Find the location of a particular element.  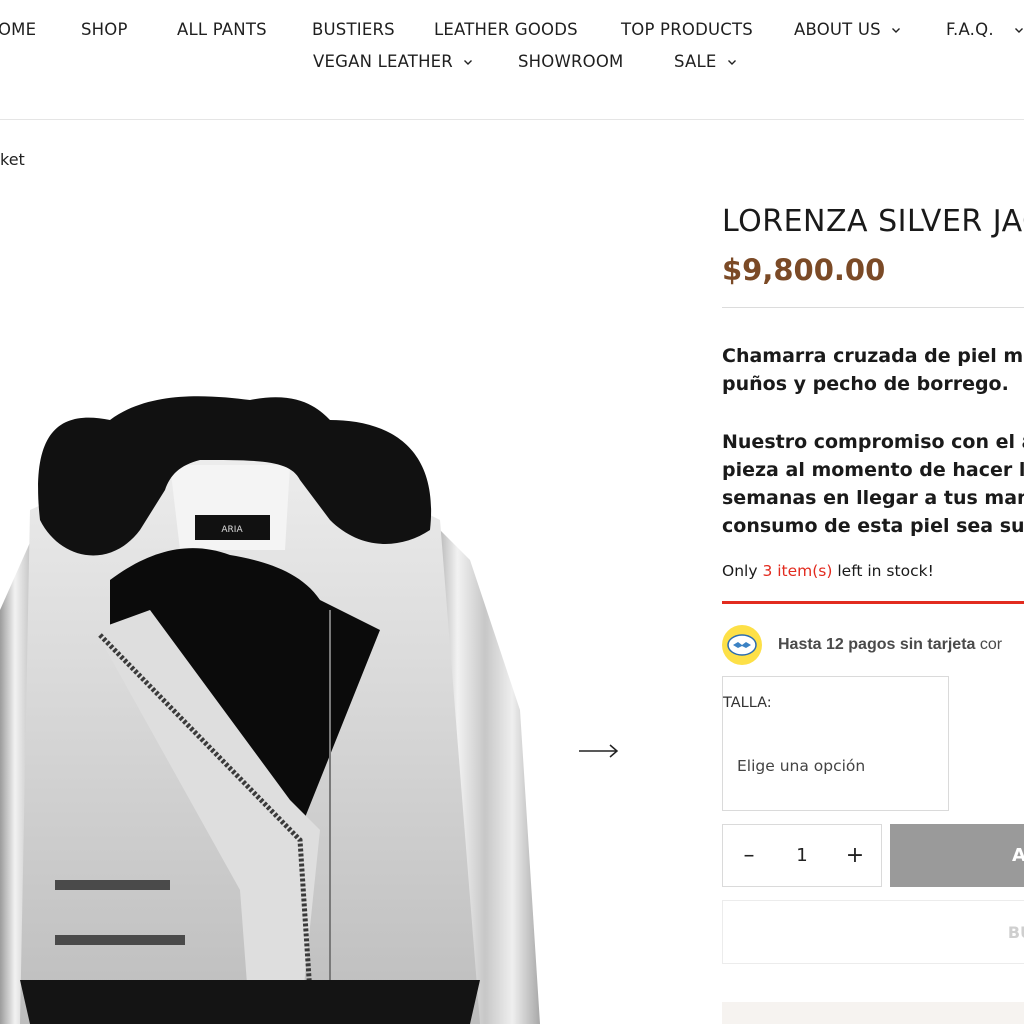

mercado-pago-handshake-icon is located at coordinates (742, 645).